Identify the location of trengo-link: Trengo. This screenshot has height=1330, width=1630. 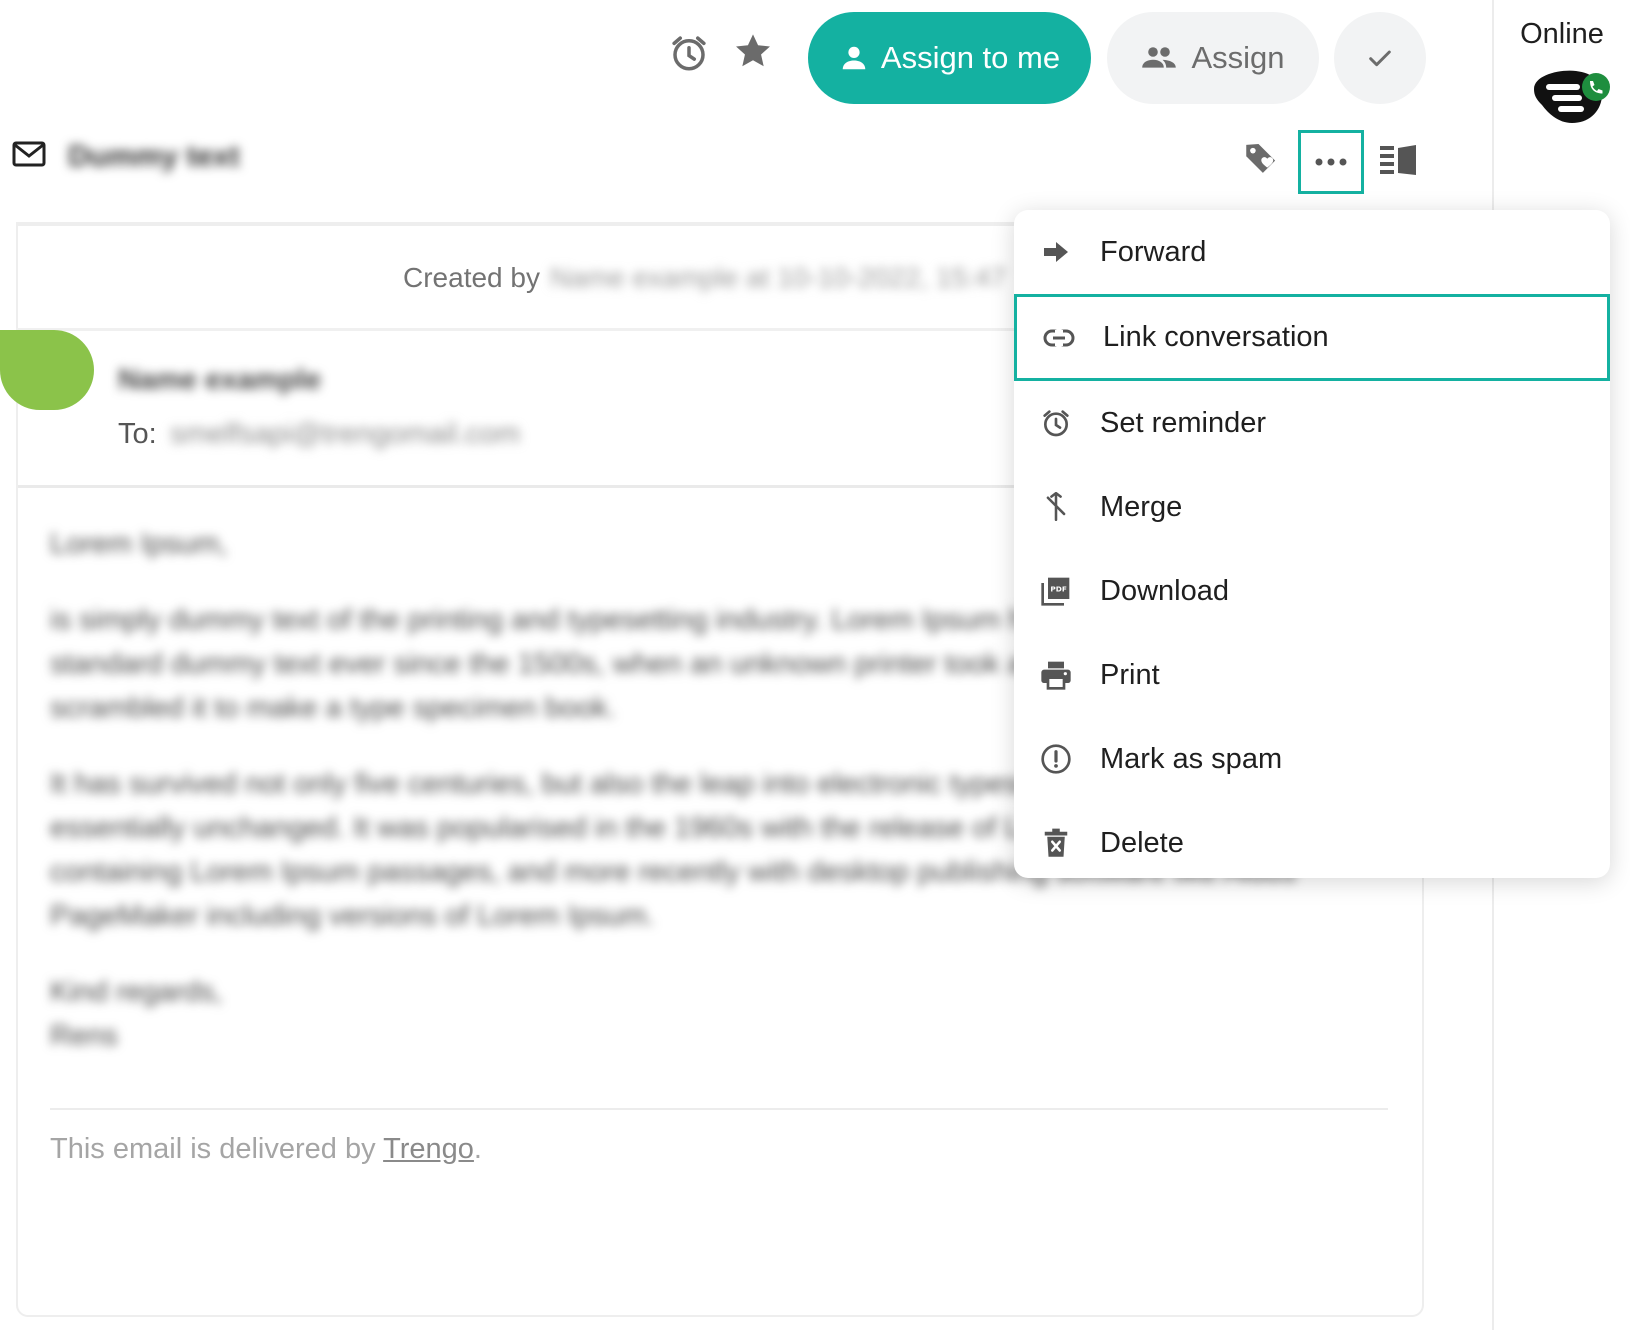
(428, 1149).